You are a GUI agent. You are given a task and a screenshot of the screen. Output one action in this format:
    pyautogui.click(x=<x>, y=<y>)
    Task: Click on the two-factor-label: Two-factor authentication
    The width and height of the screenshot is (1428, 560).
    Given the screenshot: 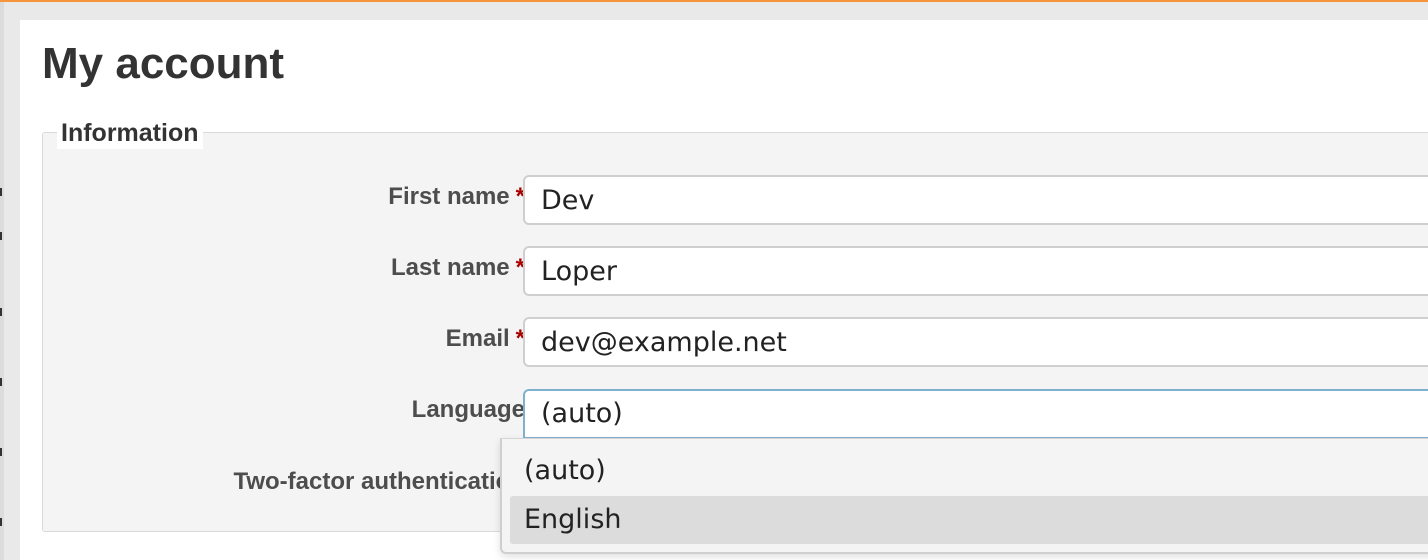 What is the action you would take?
    pyautogui.click(x=379, y=482)
    